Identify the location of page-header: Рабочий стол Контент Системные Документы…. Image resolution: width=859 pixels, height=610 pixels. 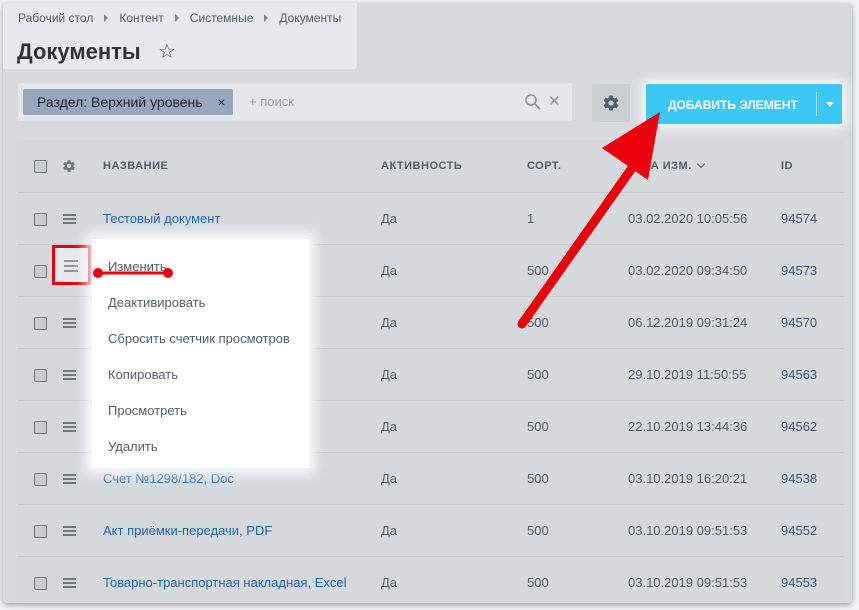
(180, 36).